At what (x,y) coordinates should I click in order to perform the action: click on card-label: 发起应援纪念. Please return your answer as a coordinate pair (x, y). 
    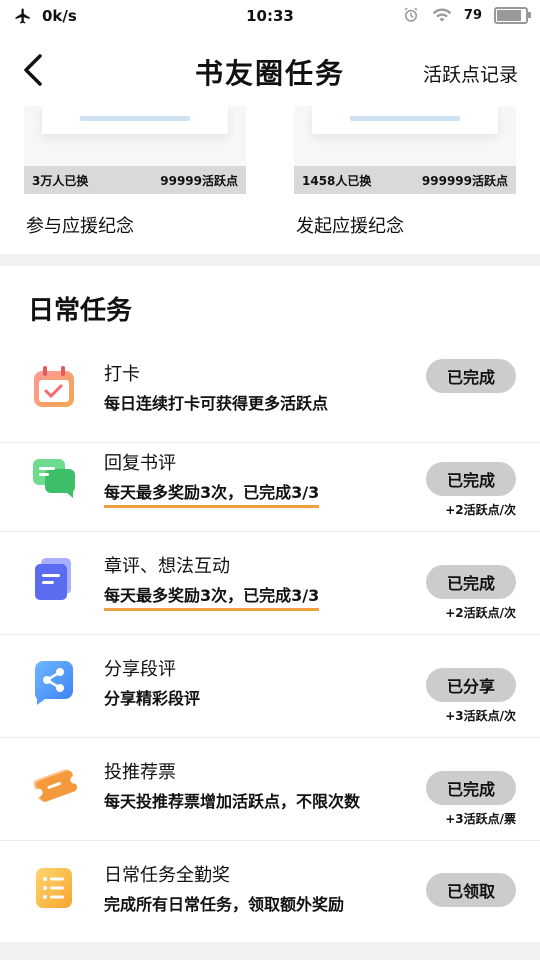
    Looking at the image, I should click on (350, 226).